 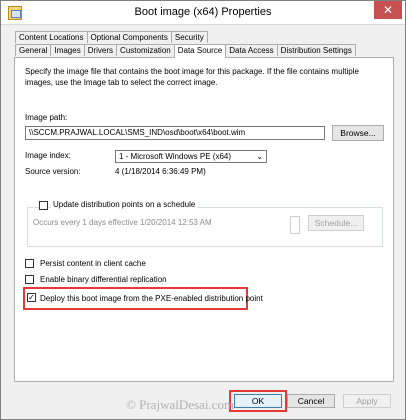 I want to click on image-index-select: 1 - Microsoft Windows PE (x64) ⌄, so click(x=191, y=156).